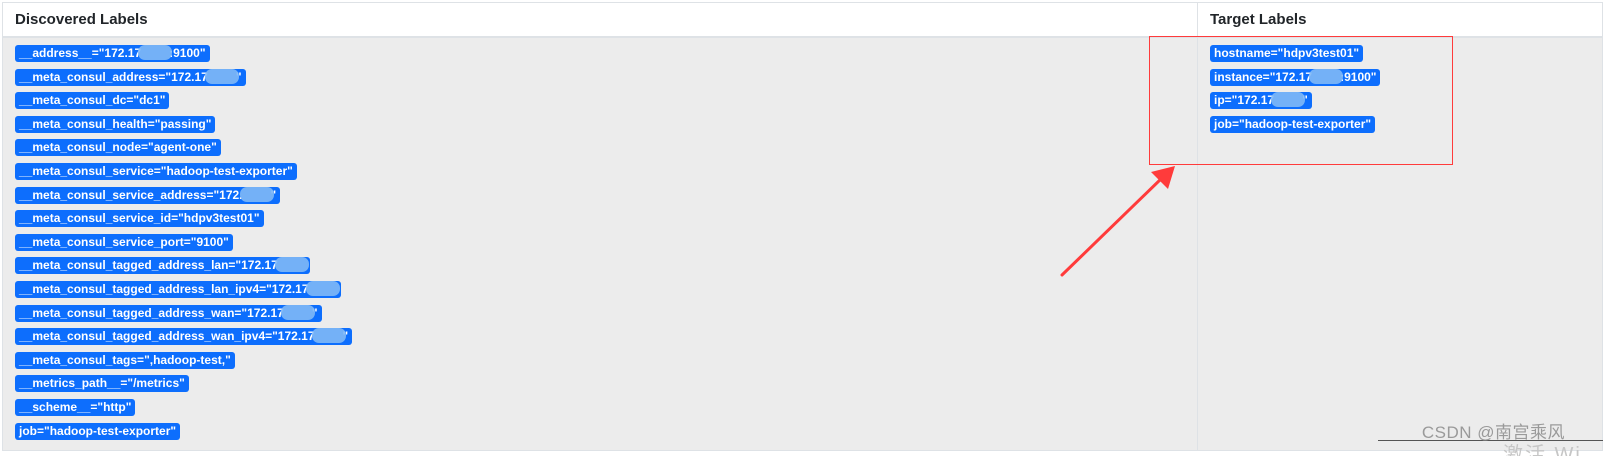  I want to click on label-badge: __meta_consul_service_address="172.", so click(148, 195).